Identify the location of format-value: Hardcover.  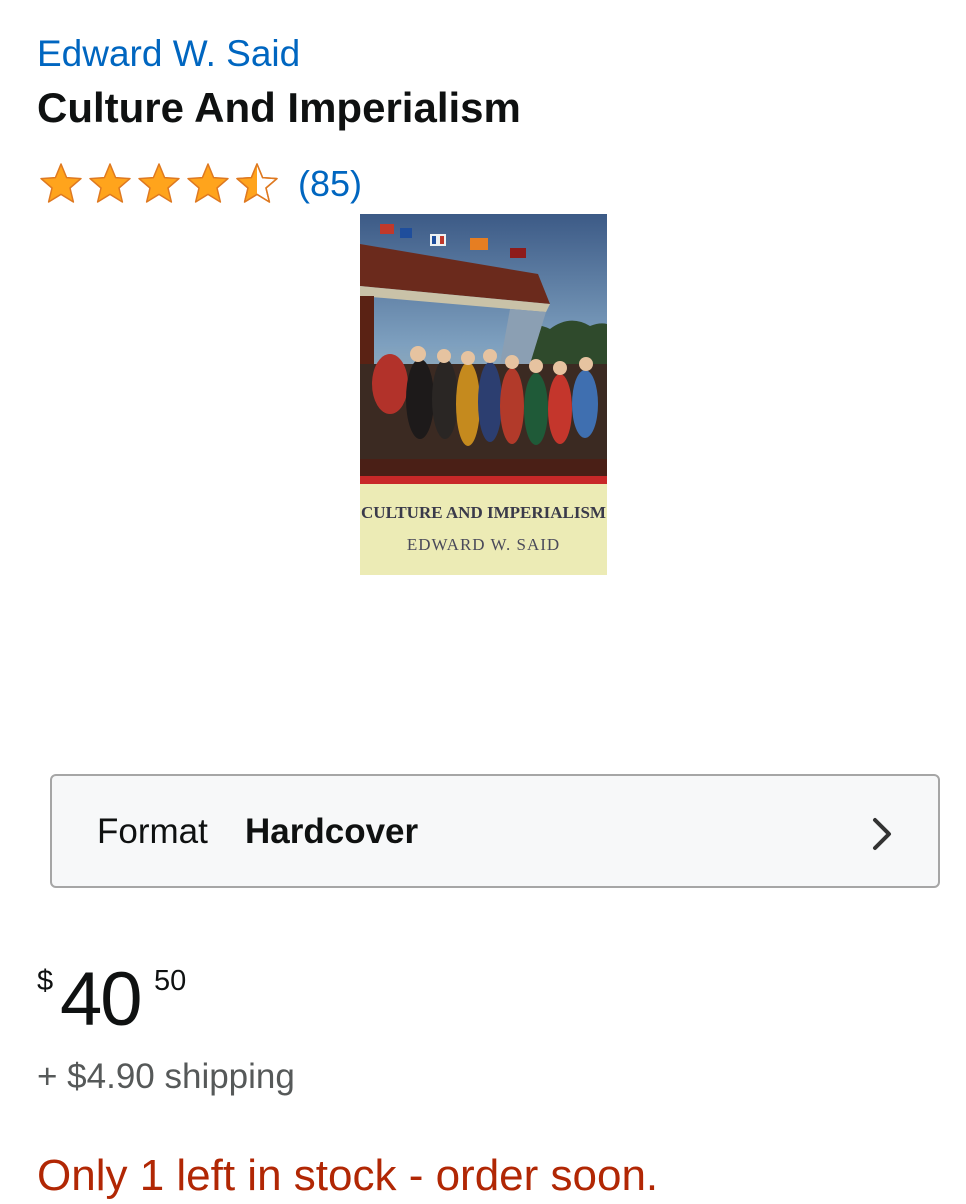
(332, 831).